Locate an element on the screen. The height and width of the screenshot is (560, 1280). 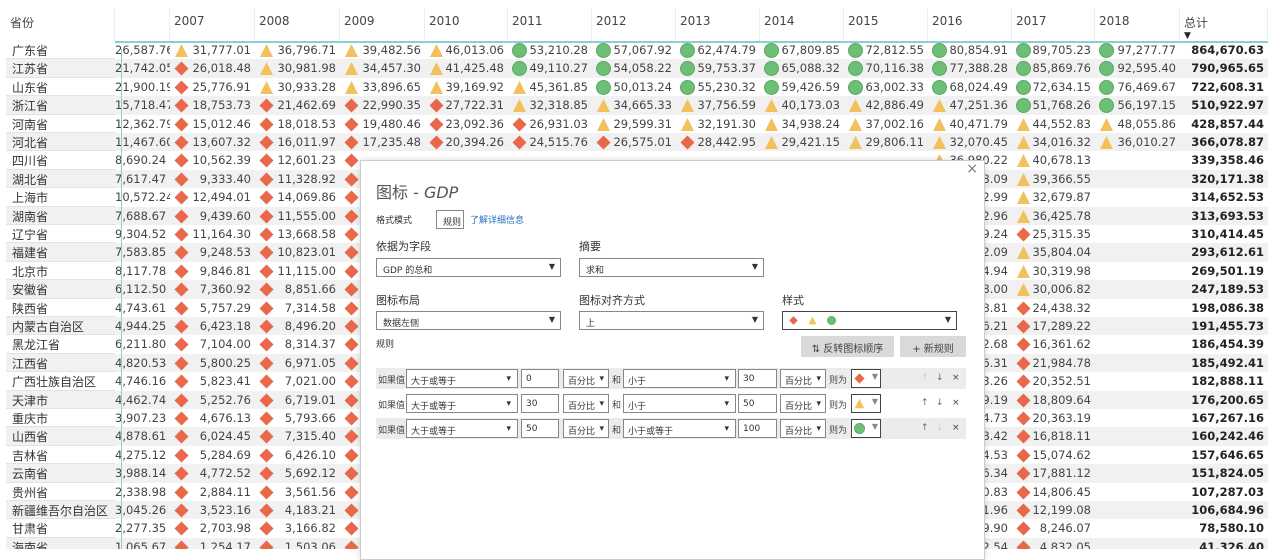
gdp-cell: 5,757.29 is located at coordinates (212, 308).